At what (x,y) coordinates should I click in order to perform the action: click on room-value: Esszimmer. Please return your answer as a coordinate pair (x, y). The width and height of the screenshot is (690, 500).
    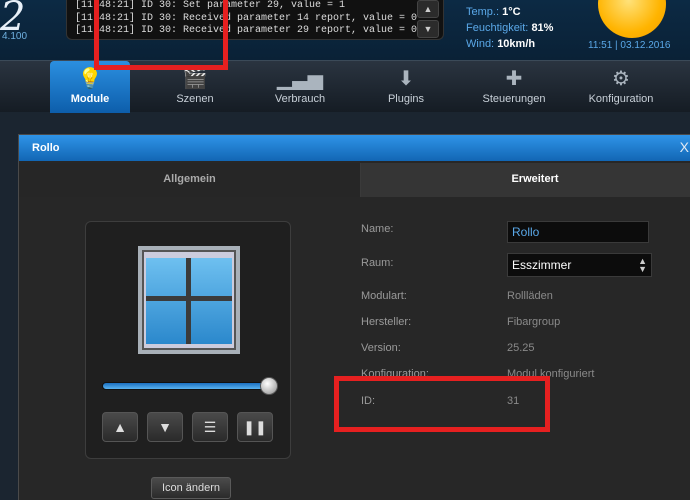
    Looking at the image, I should click on (542, 265).